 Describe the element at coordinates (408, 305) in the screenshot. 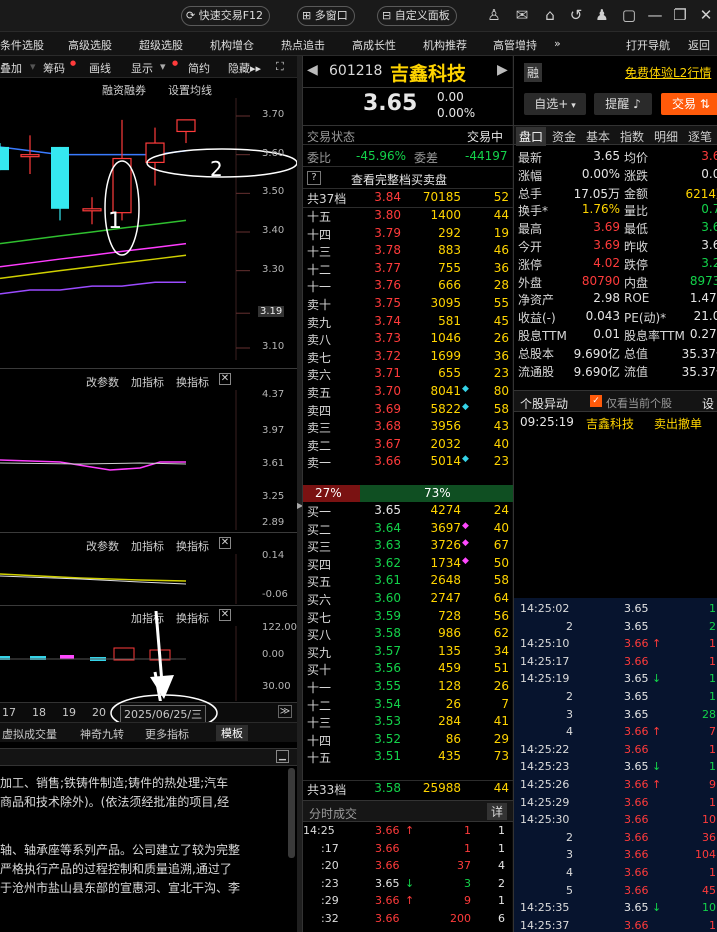

I see `order-level-row: 卖十 3.75 3095 55` at that location.